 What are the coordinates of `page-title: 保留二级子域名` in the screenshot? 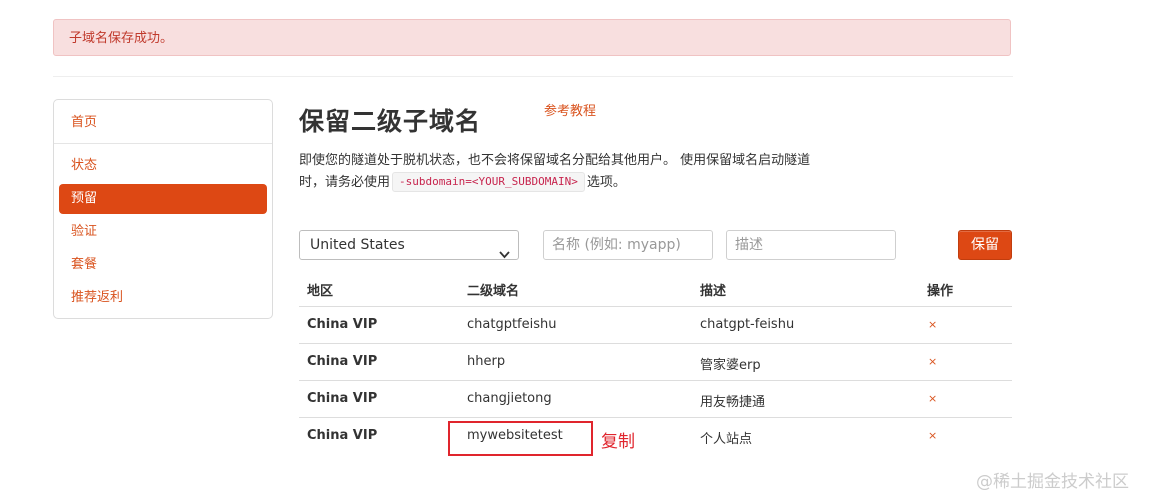 It's located at (390, 121).